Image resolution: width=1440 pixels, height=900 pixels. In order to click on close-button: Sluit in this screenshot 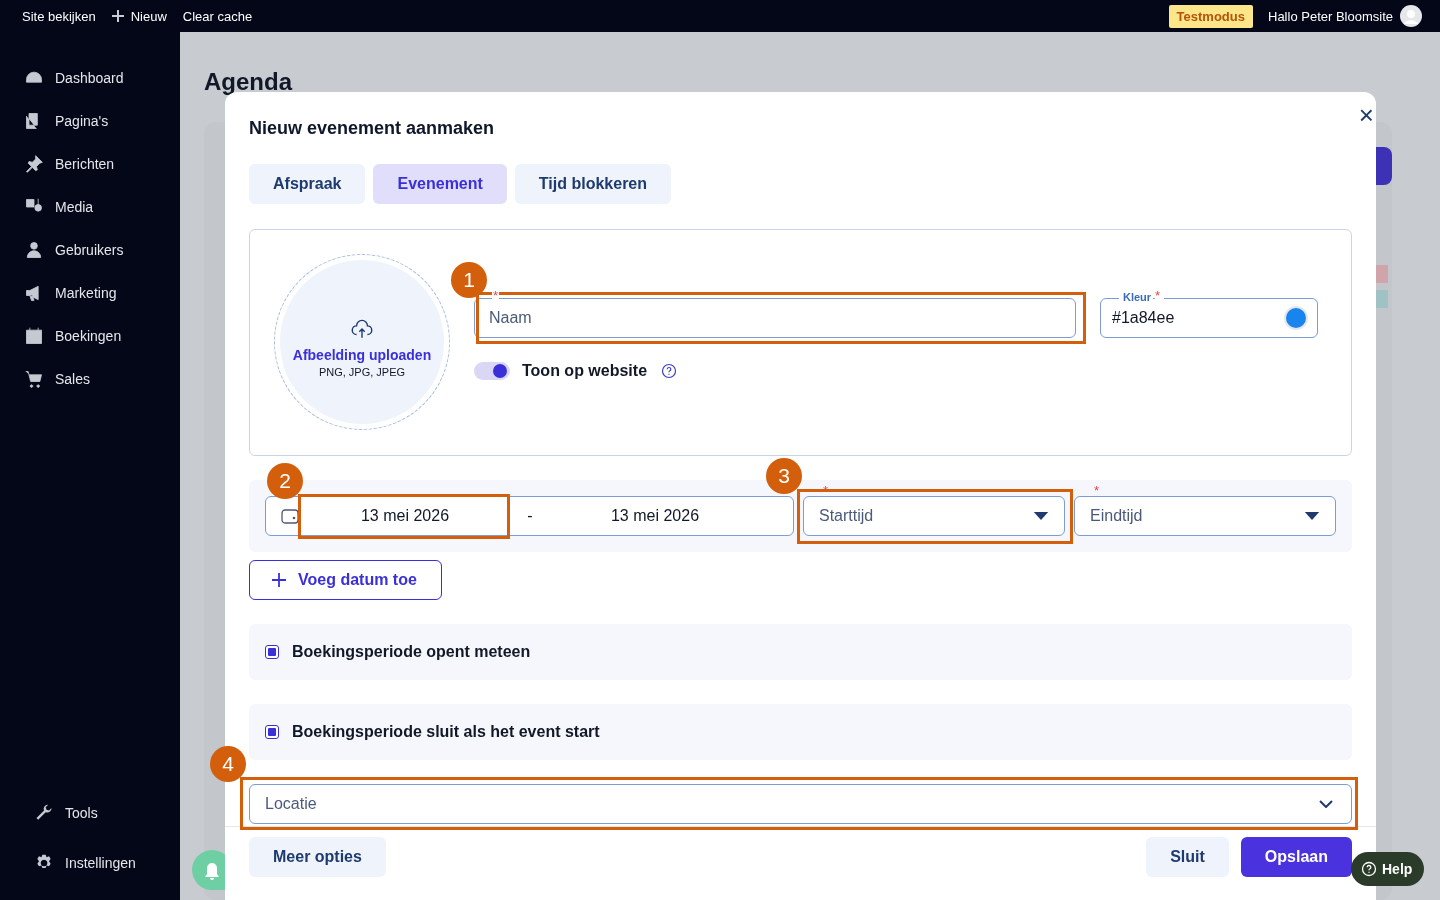, I will do `click(1187, 857)`.